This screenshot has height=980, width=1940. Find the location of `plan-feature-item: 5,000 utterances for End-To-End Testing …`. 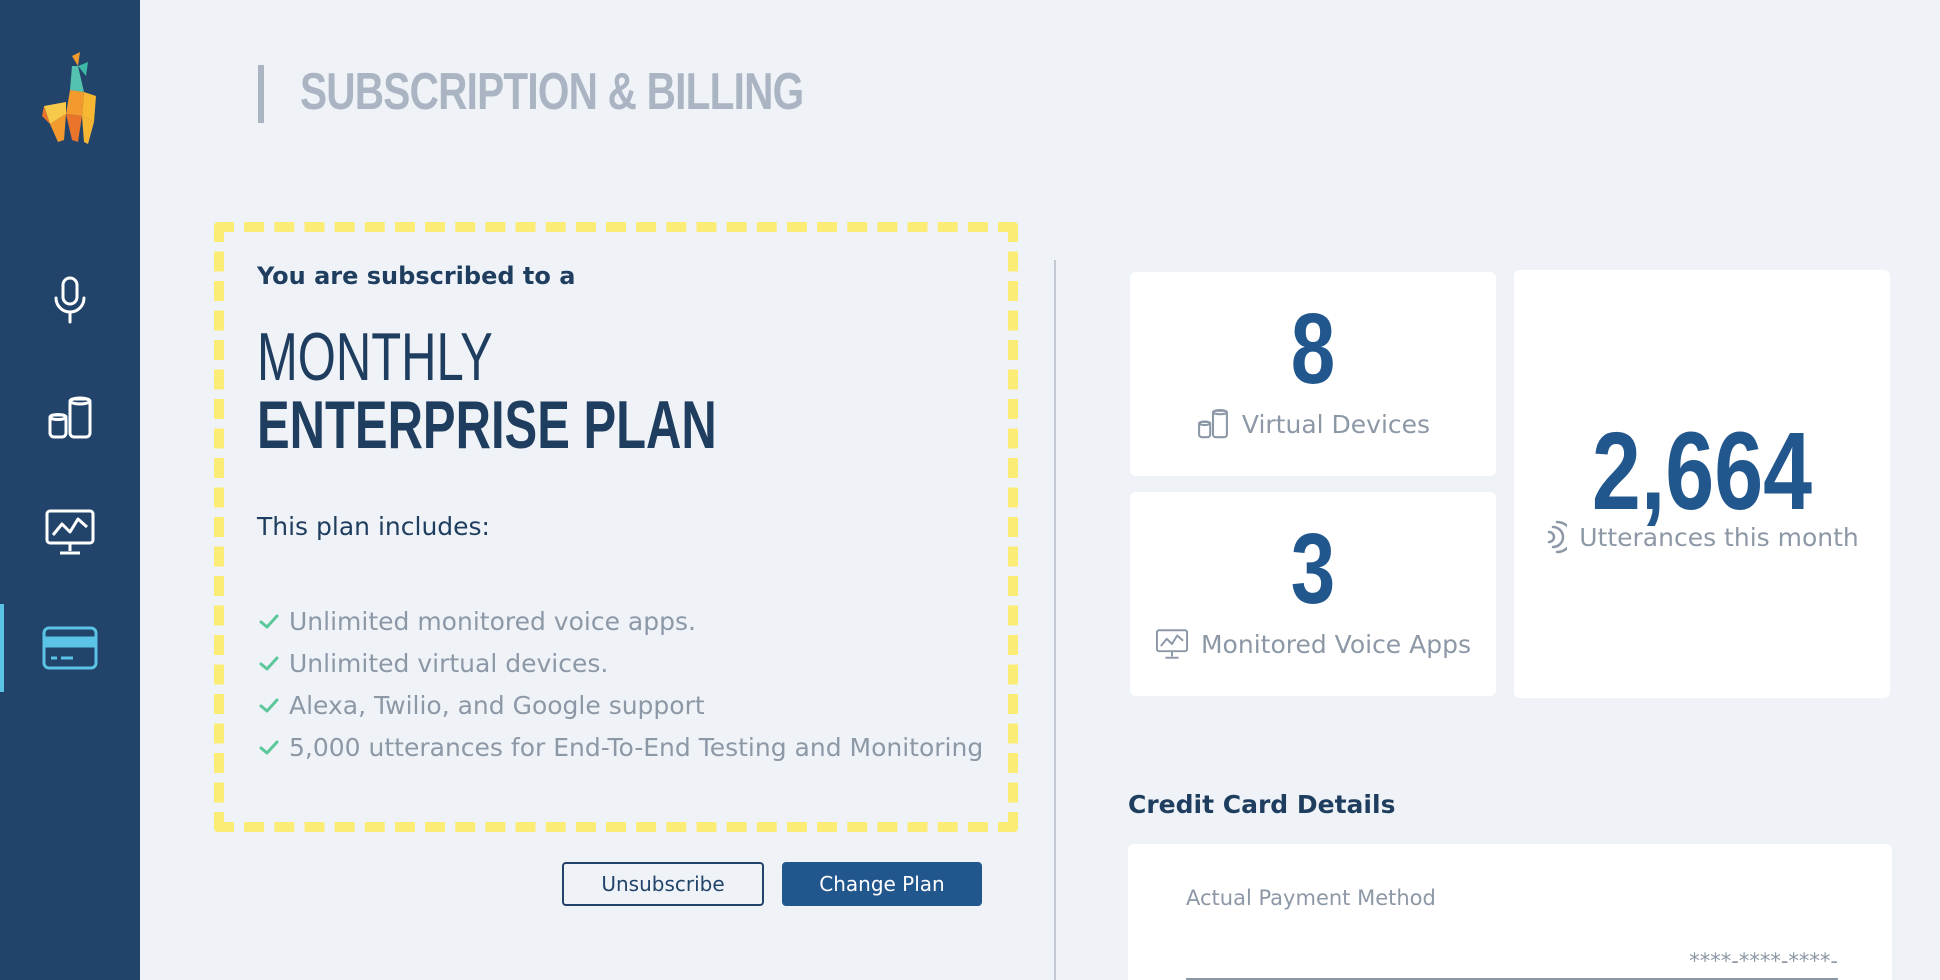

plan-feature-item: 5,000 utterances for End-To-End Testing … is located at coordinates (620, 747).